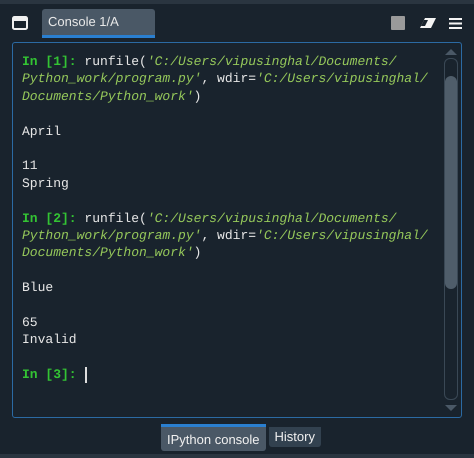 The image size is (474, 458). I want to click on console-line: April, so click(42, 131).